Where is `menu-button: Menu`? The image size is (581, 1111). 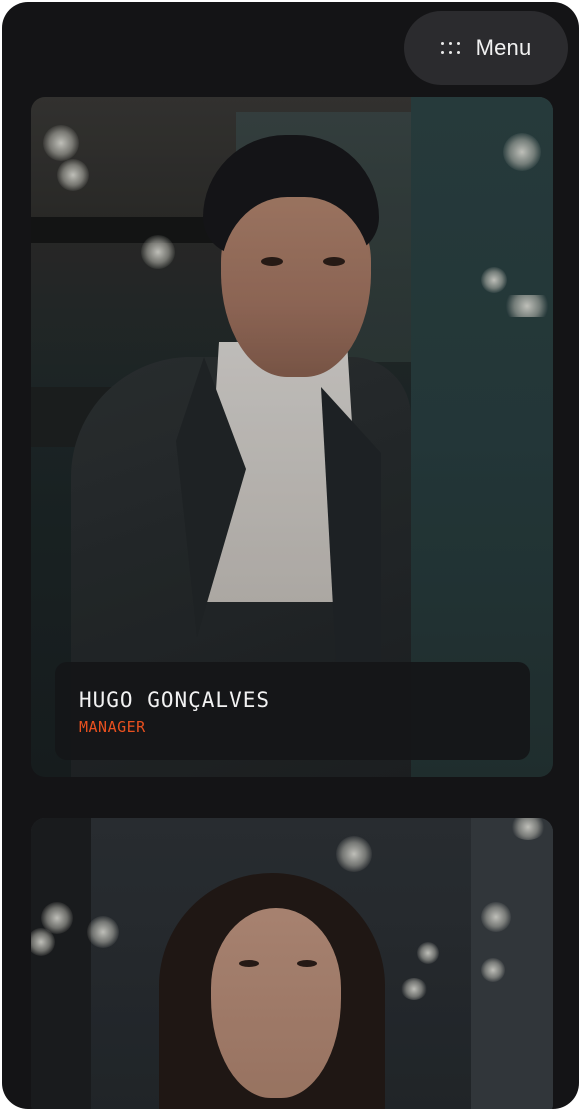
menu-button: Menu is located at coordinates (486, 48).